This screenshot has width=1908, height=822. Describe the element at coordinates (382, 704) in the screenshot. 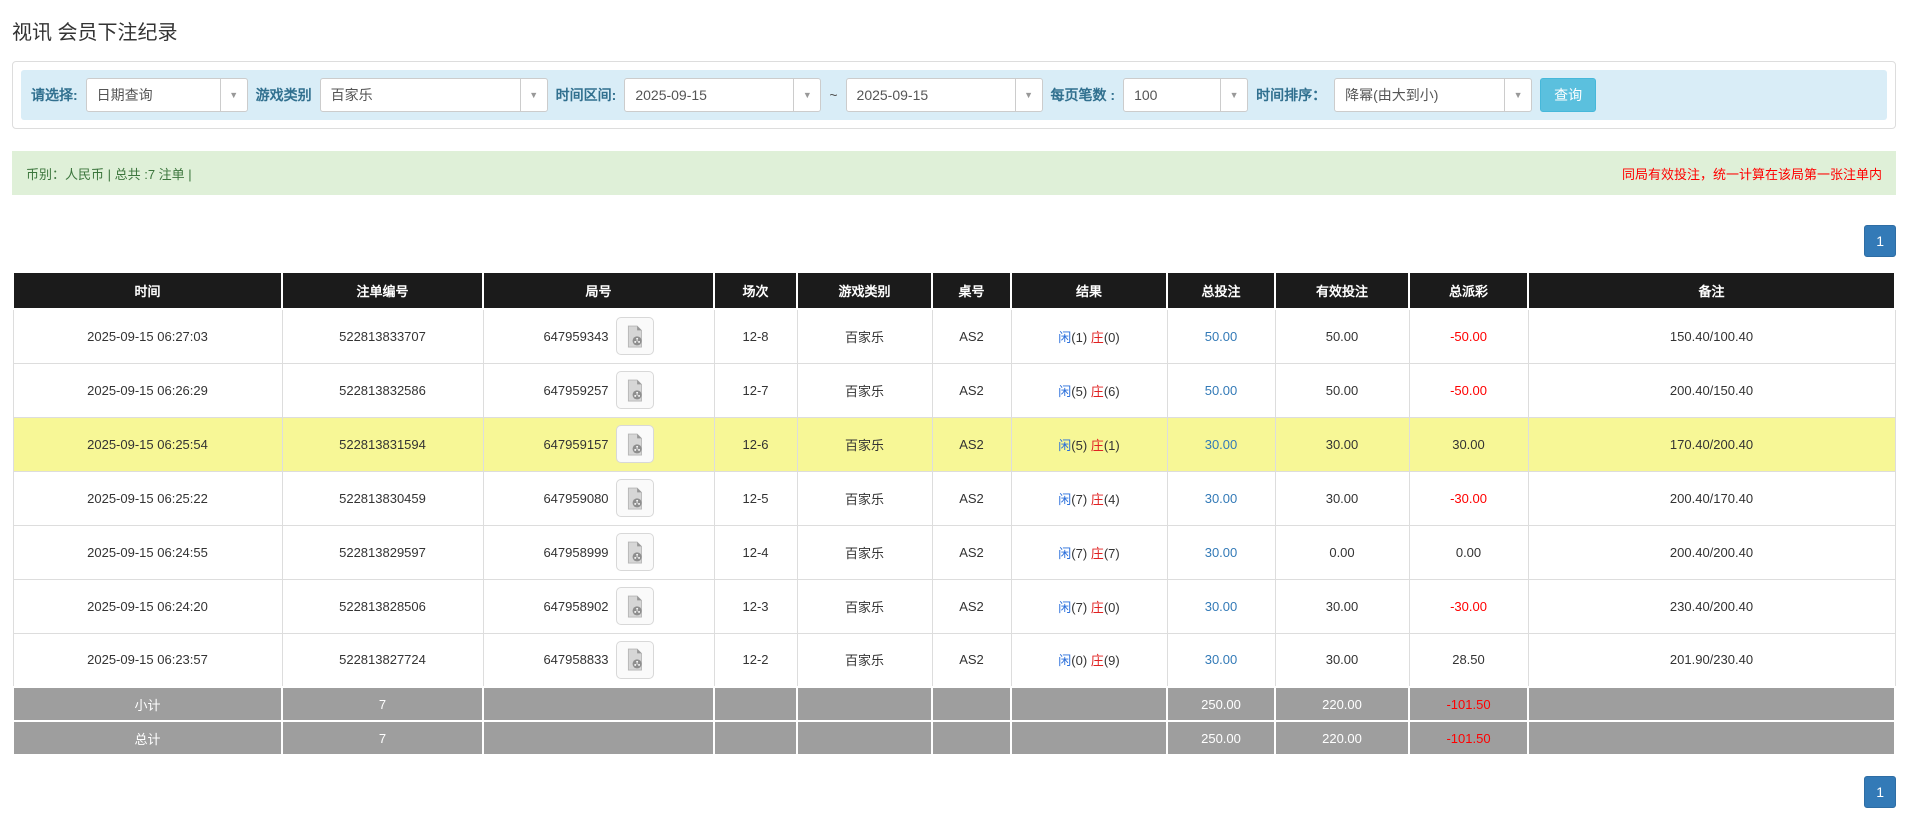

I see `summary-count: 7` at that location.